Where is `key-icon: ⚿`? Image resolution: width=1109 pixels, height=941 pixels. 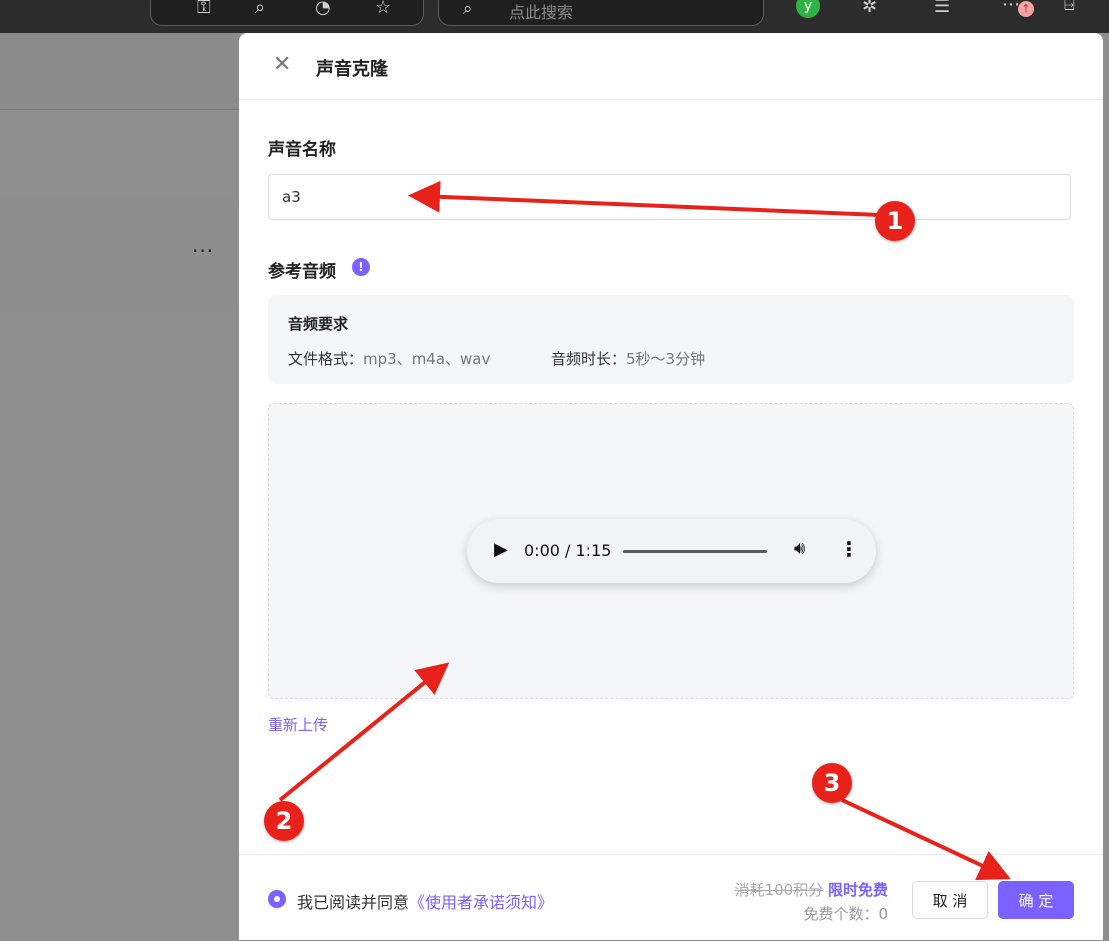
key-icon: ⚿ is located at coordinates (204, 9).